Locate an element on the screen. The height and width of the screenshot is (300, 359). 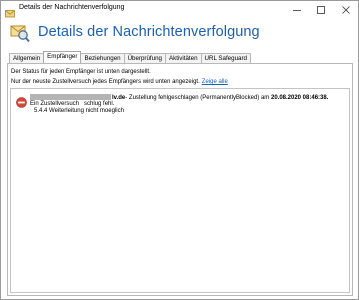
close-button is located at coordinates (346, 10).